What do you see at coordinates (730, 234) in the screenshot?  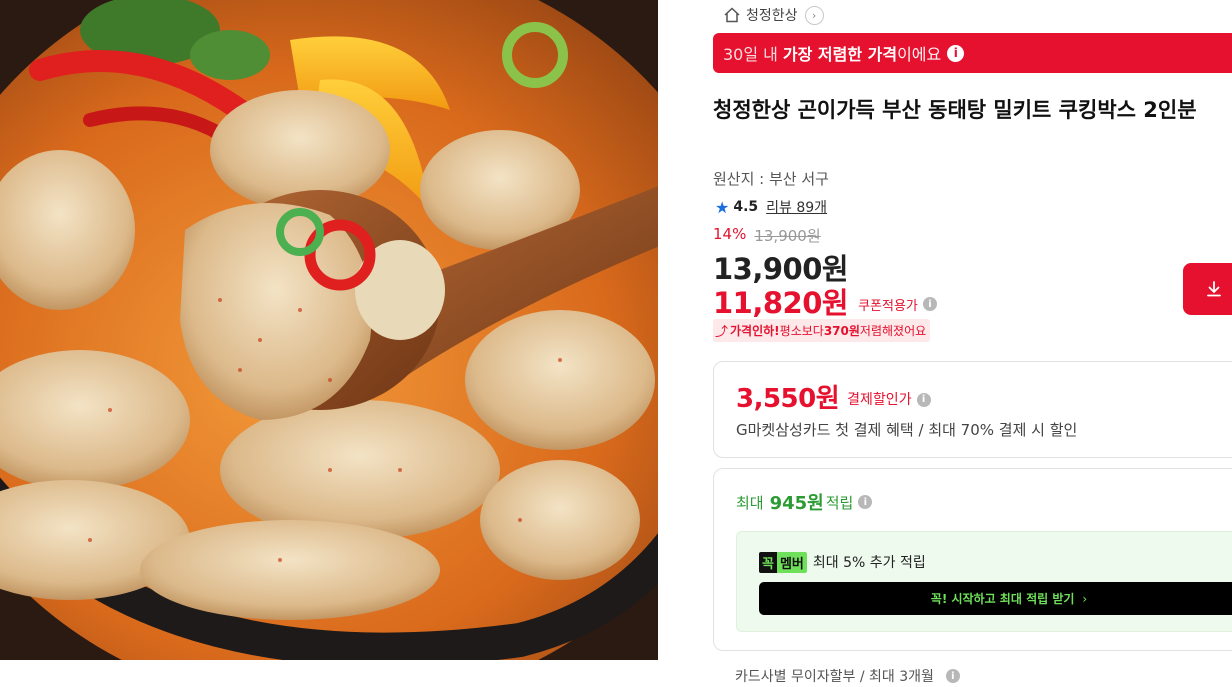 I see `discount-percent: 14%` at bounding box center [730, 234].